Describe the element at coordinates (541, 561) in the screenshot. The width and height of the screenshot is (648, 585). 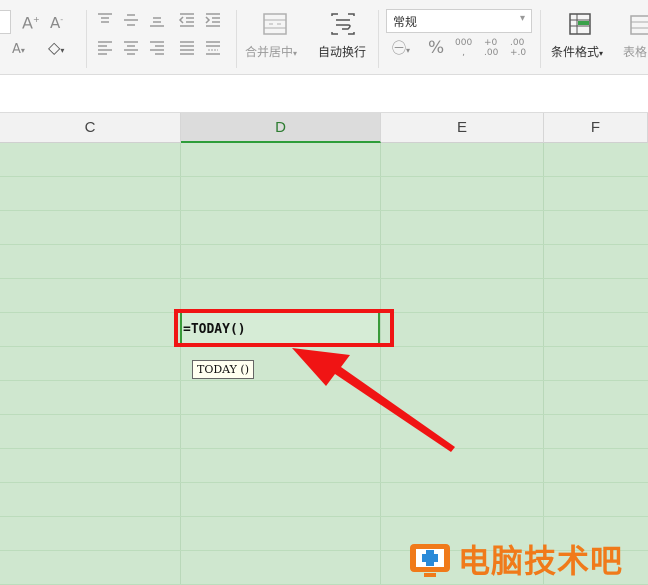
I see `watermark-text: 电脑技术吧` at that location.